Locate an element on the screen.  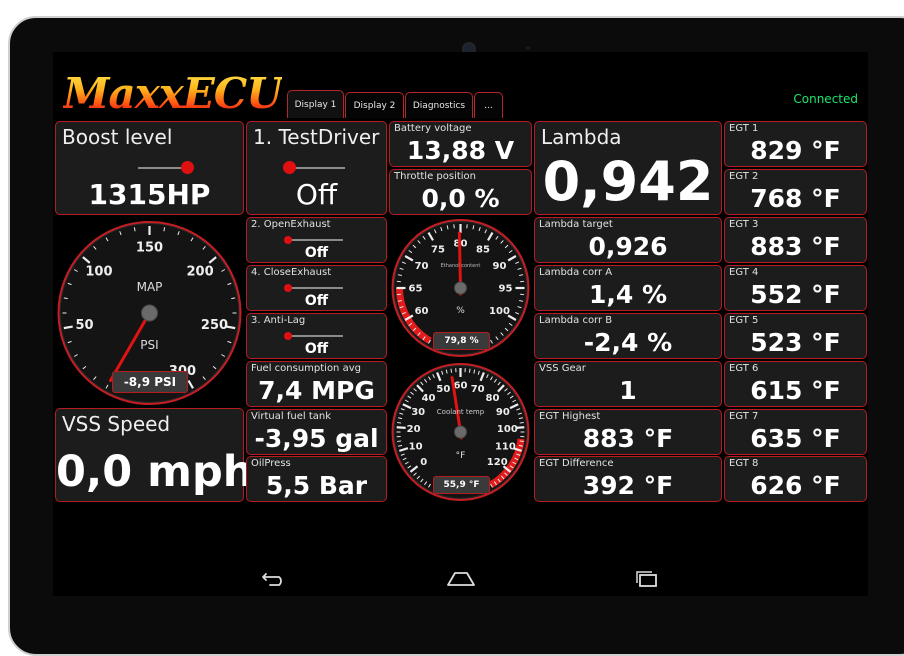
open-exhaust-slider-dot is located at coordinates (288, 240).